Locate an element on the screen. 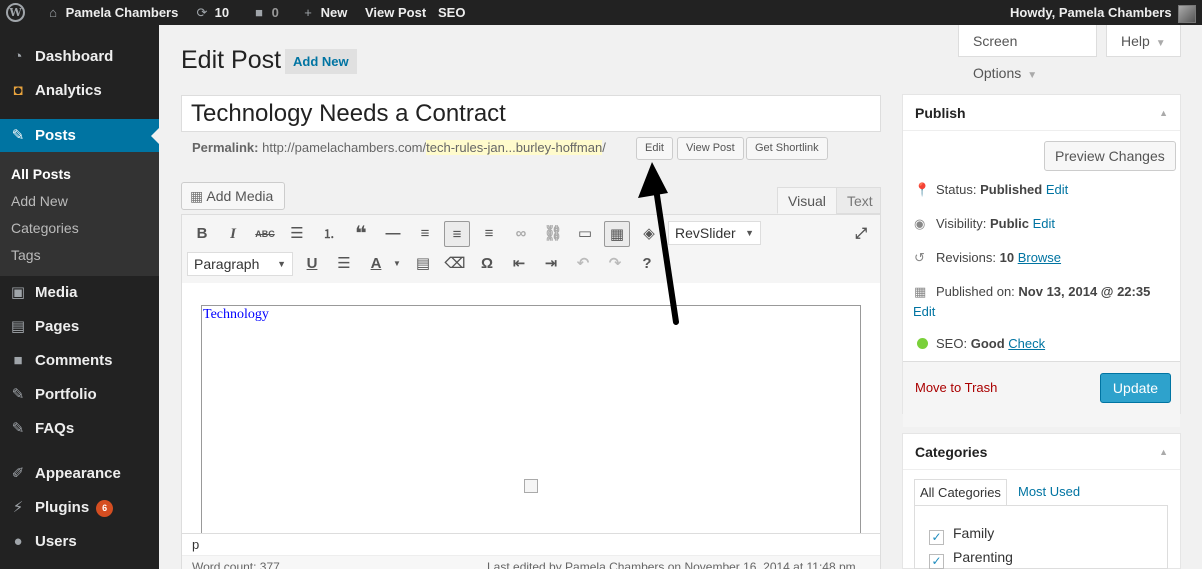  edit-status-link: Edit is located at coordinates (1057, 189).